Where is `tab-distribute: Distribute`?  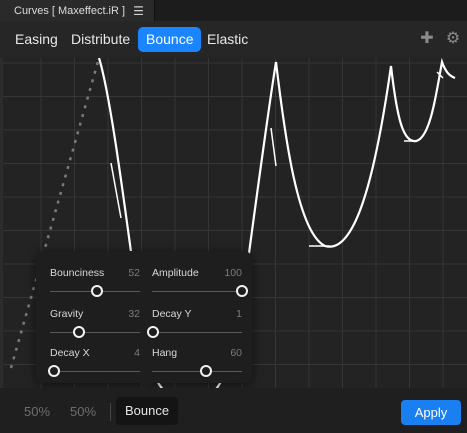 tab-distribute: Distribute is located at coordinates (100, 39).